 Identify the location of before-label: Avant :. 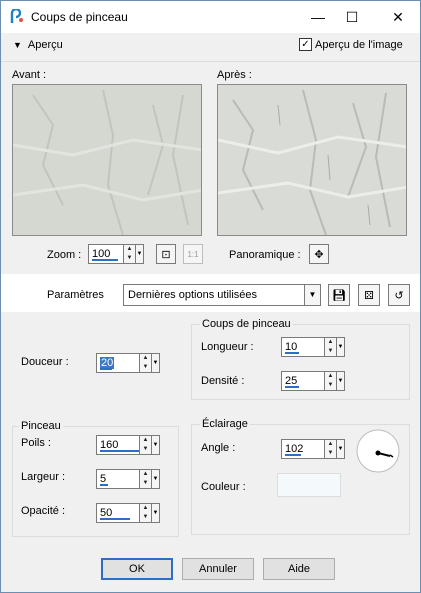
(29, 75).